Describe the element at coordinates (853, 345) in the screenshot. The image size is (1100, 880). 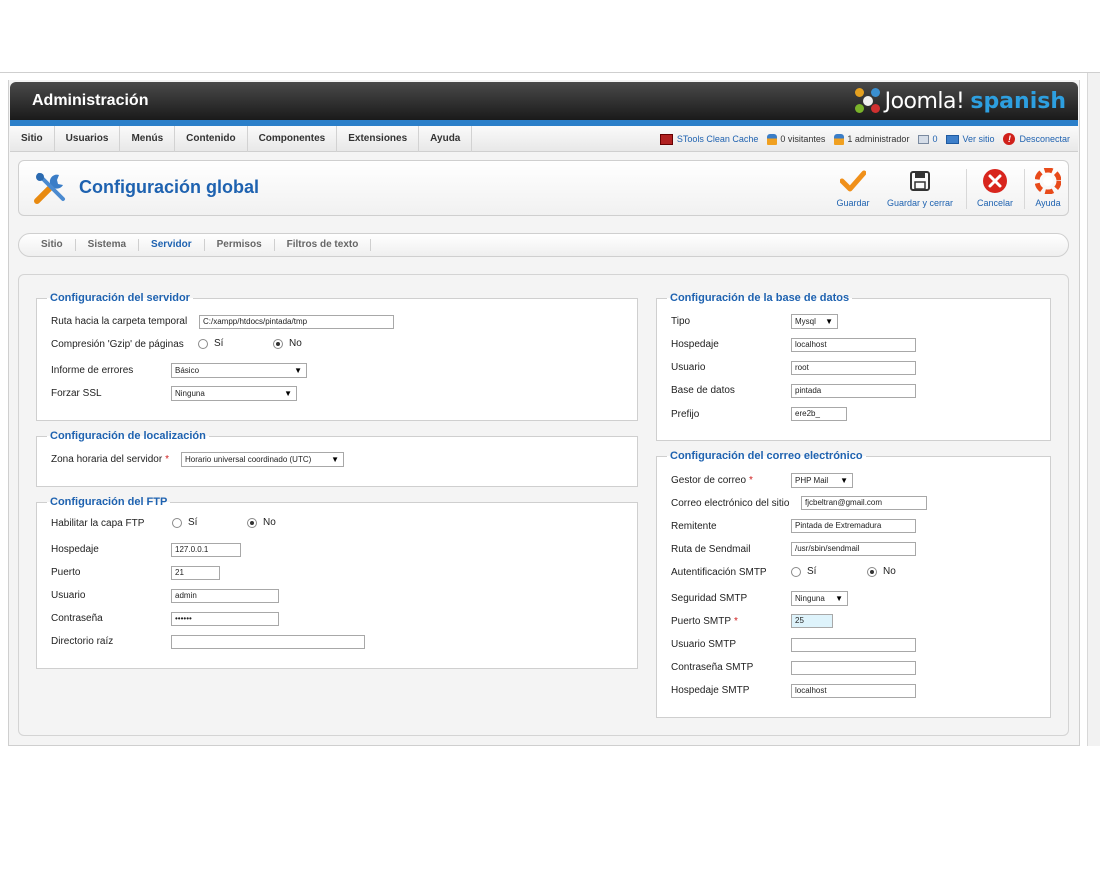
I see `db-host-input: localhost` at that location.